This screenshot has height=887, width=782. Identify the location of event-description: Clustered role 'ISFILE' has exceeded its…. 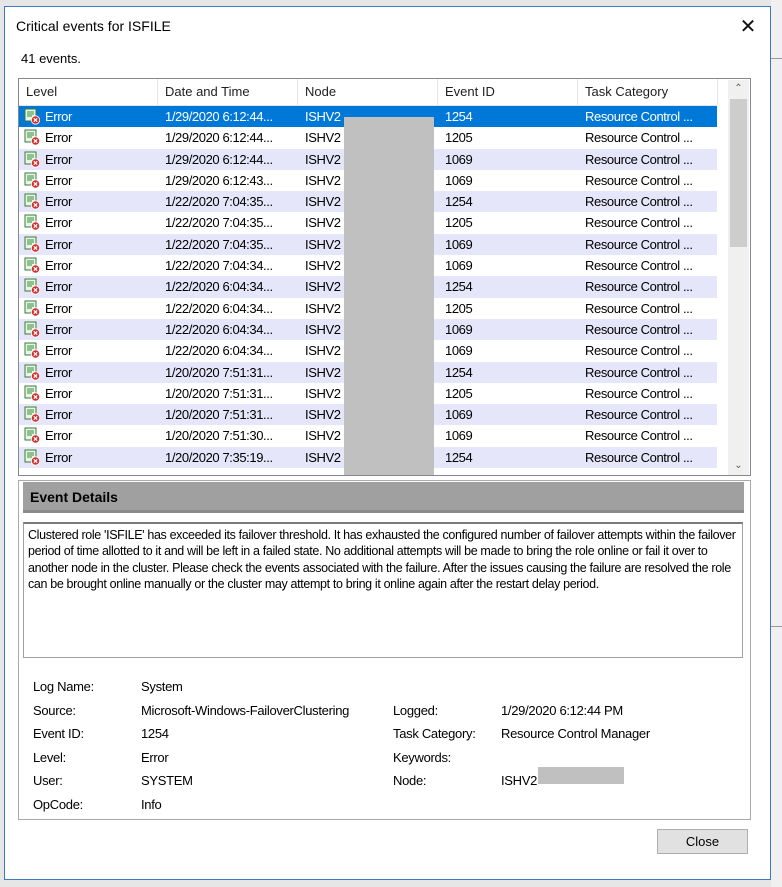
(383, 590).